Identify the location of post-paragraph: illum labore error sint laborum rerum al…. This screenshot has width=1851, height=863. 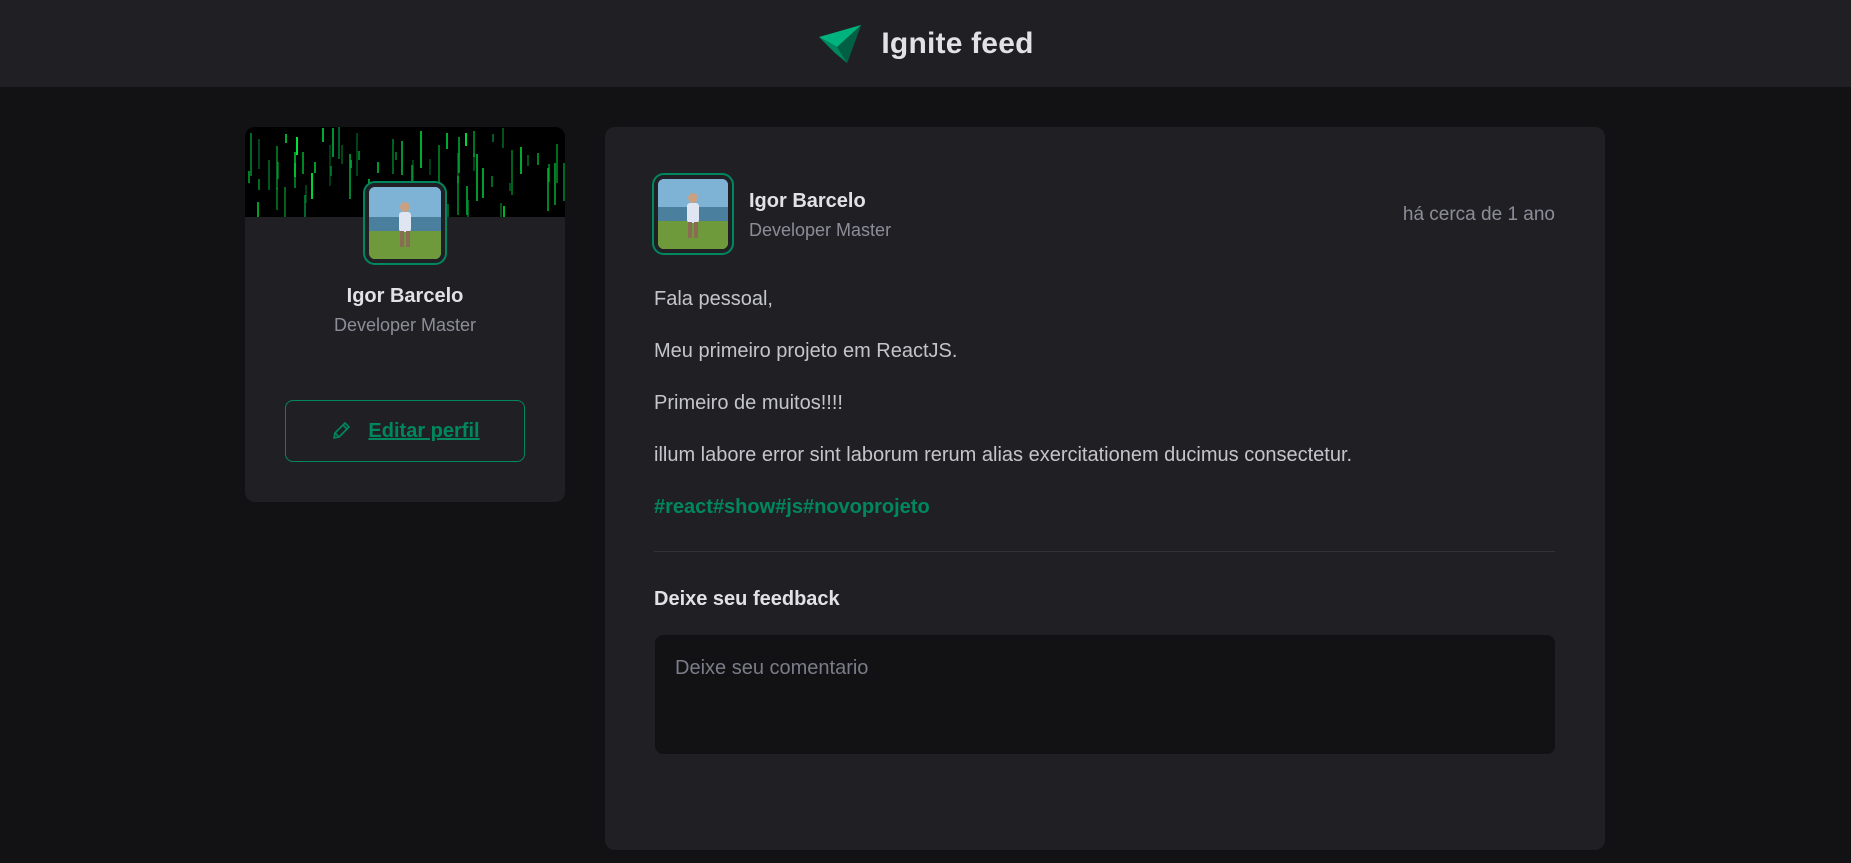
(1003, 455).